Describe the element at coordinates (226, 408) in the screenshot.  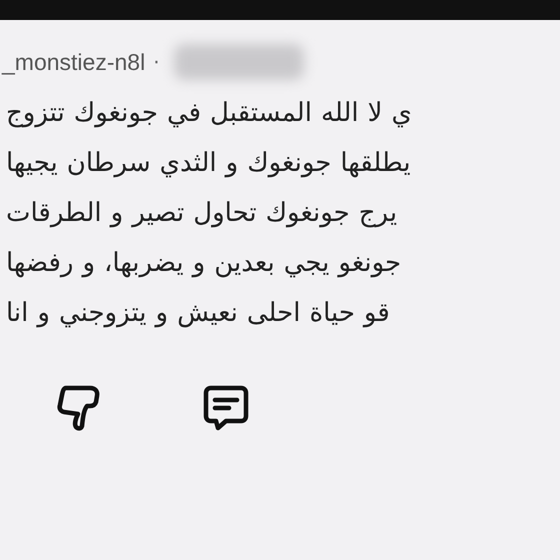
I see `comment-icon` at that location.